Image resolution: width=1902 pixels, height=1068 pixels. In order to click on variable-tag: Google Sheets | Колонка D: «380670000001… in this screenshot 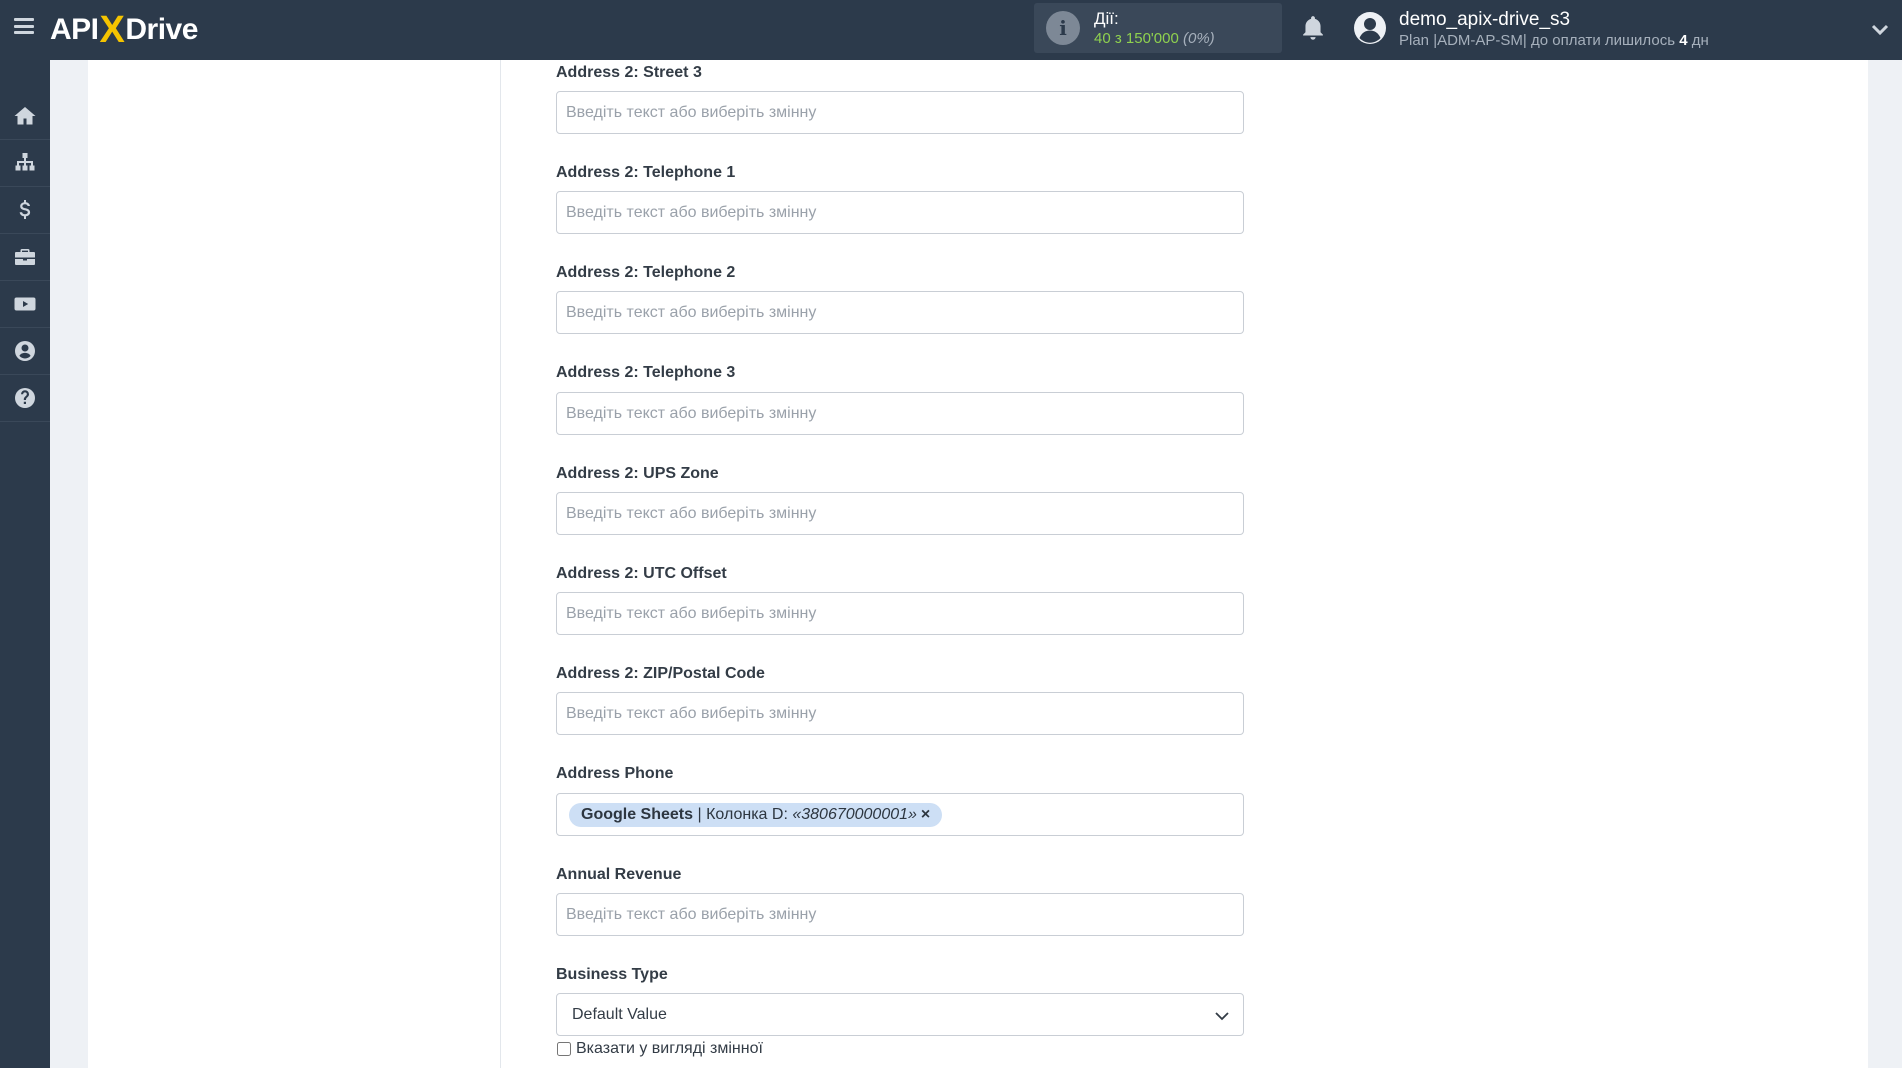, I will do `click(756, 815)`.